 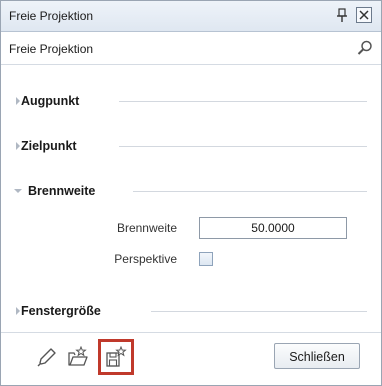 I want to click on section-zielpunkt: Zielpunkt, so click(x=191, y=146).